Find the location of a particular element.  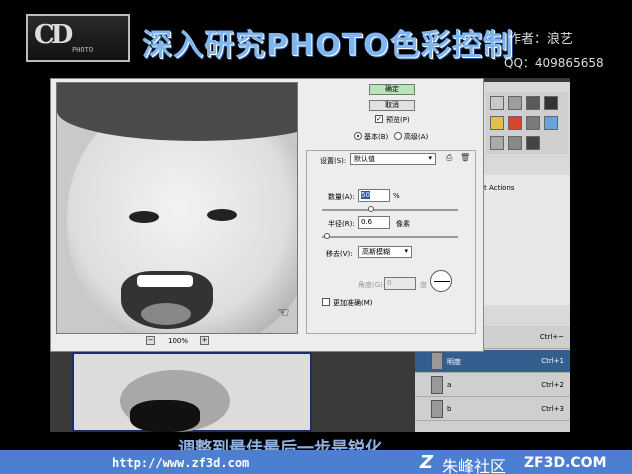

amount-input: 50 is located at coordinates (374, 195).